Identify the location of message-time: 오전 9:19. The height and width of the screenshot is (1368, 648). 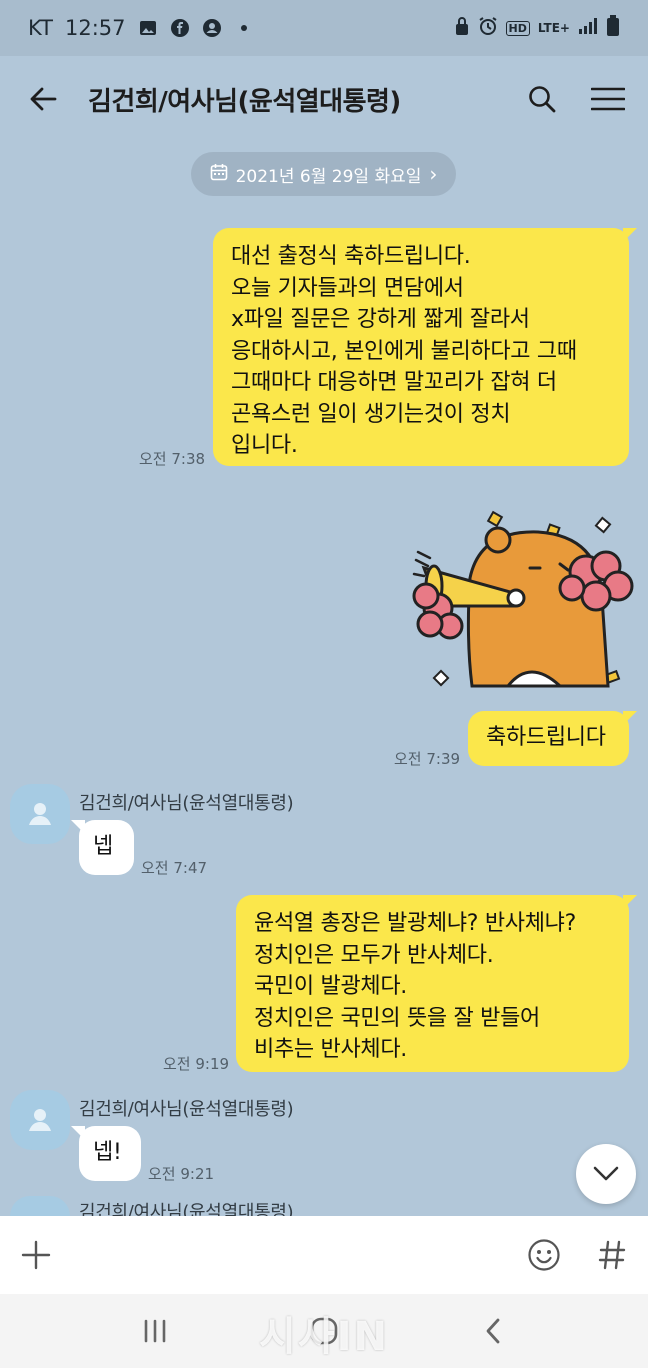
(196, 1064).